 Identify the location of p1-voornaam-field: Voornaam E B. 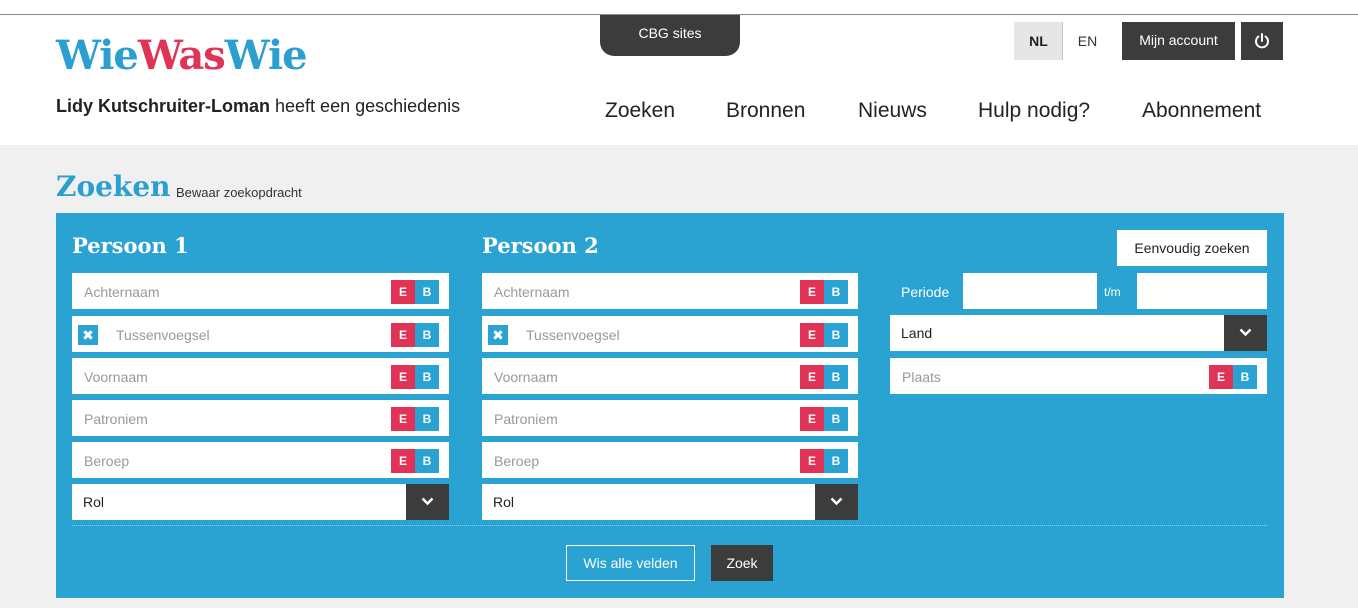
(260, 376).